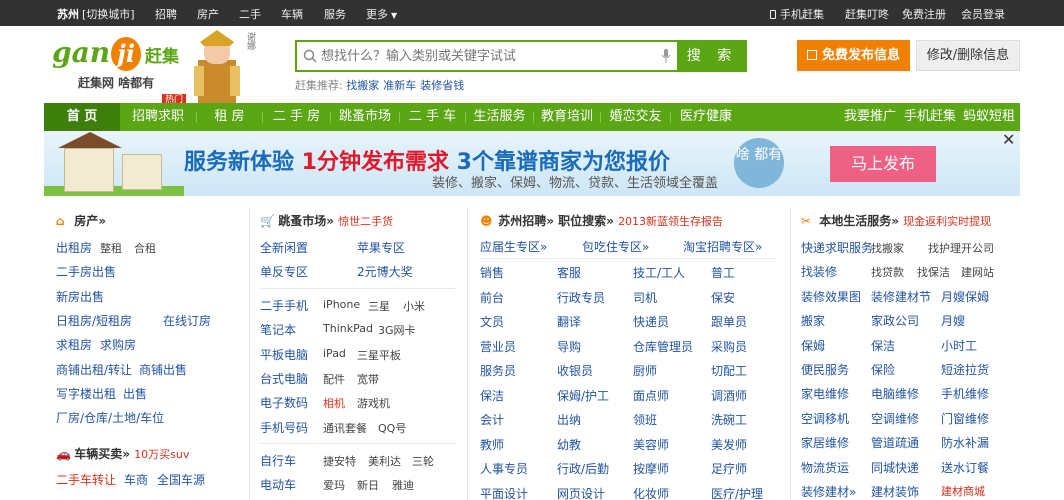 This screenshot has height=500, width=1064. Describe the element at coordinates (659, 272) in the screenshot. I see `job-link: 技工/工人` at that location.